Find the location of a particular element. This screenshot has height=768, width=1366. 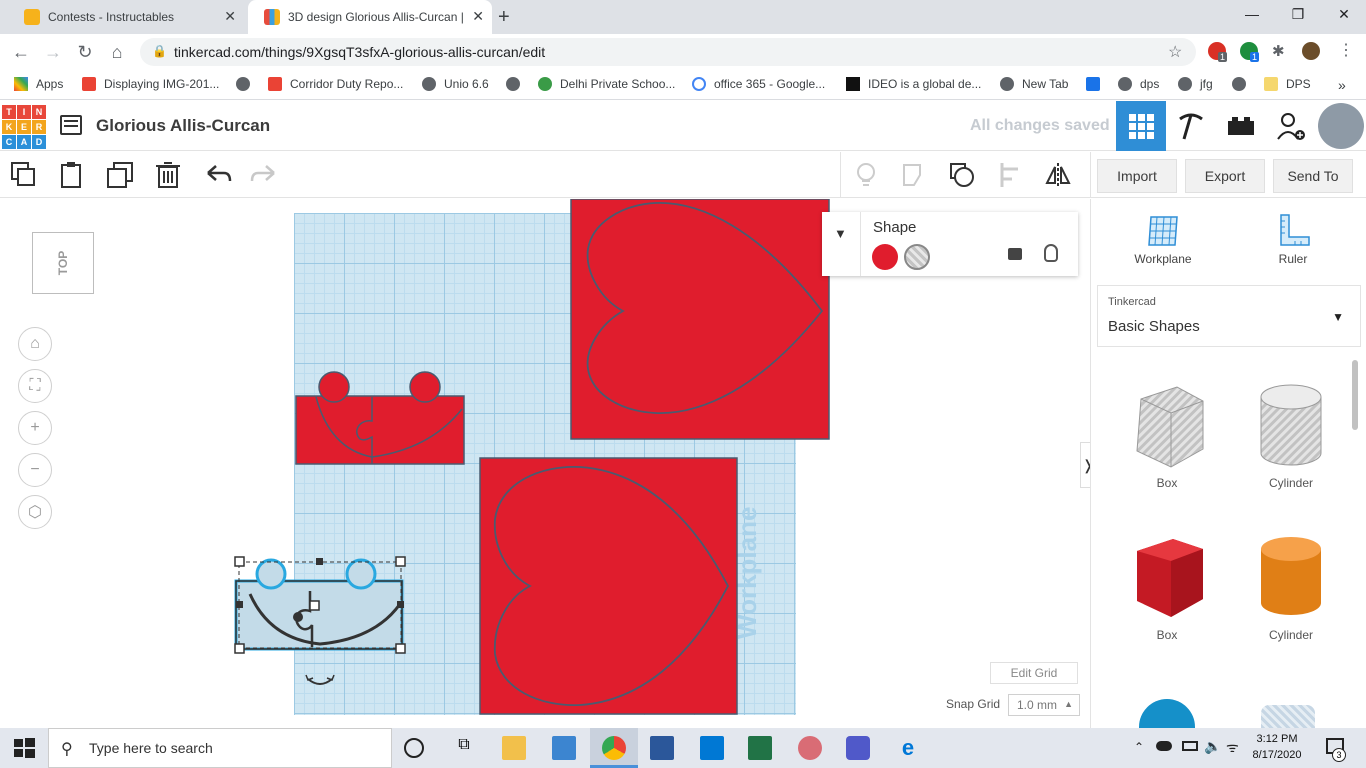

codeblocks-button is located at coordinates (1191, 126).